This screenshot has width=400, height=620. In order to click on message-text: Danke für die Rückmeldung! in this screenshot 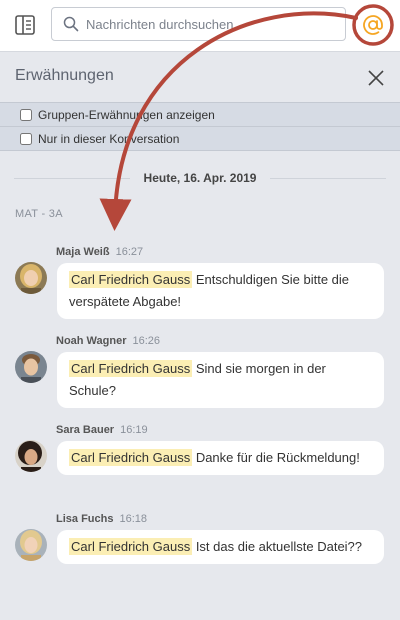, I will do `click(276, 457)`.